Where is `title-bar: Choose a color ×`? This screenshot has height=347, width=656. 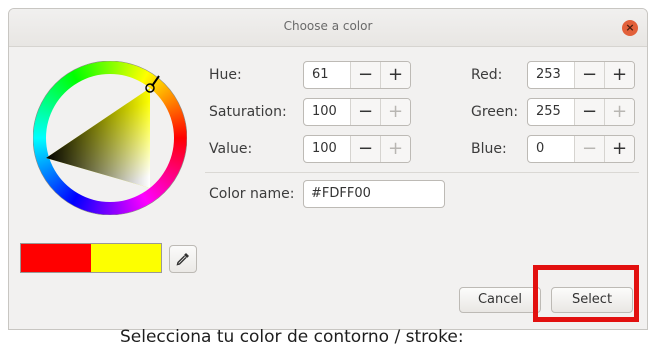 title-bar: Choose a color × is located at coordinates (328, 28).